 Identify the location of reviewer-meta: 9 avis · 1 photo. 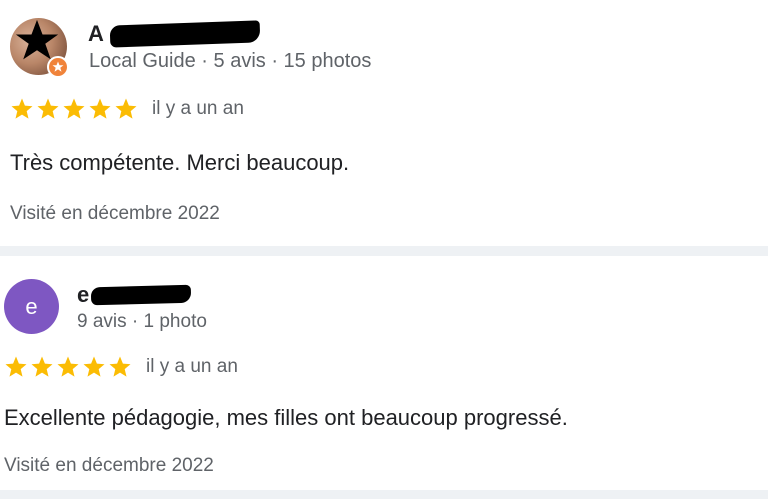
(142, 321).